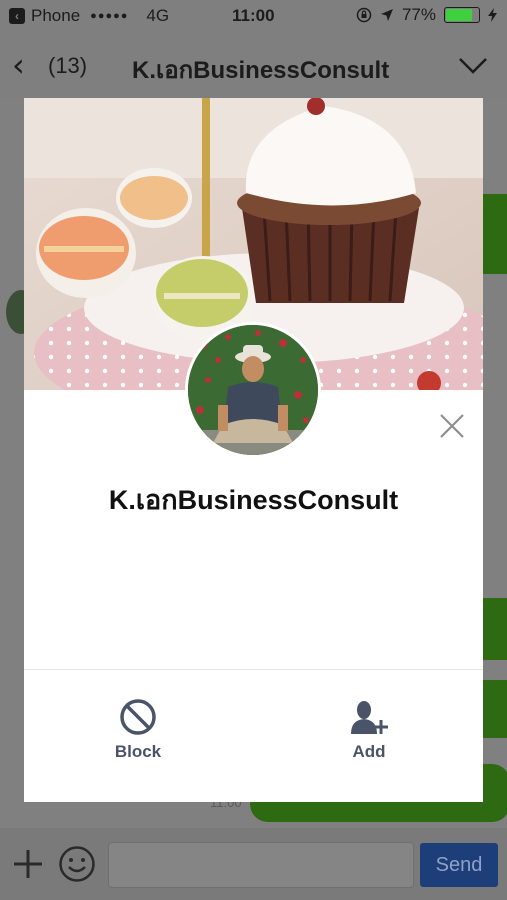 The height and width of the screenshot is (900, 507). What do you see at coordinates (67, 66) in the screenshot?
I see `unread-count: (13)` at bounding box center [67, 66].